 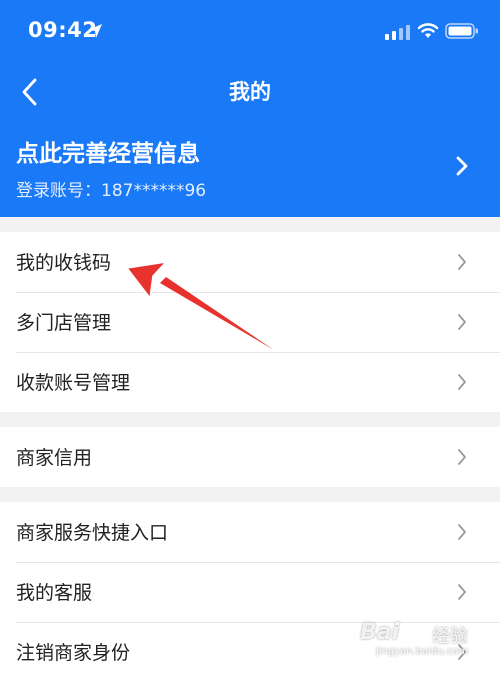 I want to click on complete-business-info-title: 点此完善经营信息, so click(x=108, y=154).